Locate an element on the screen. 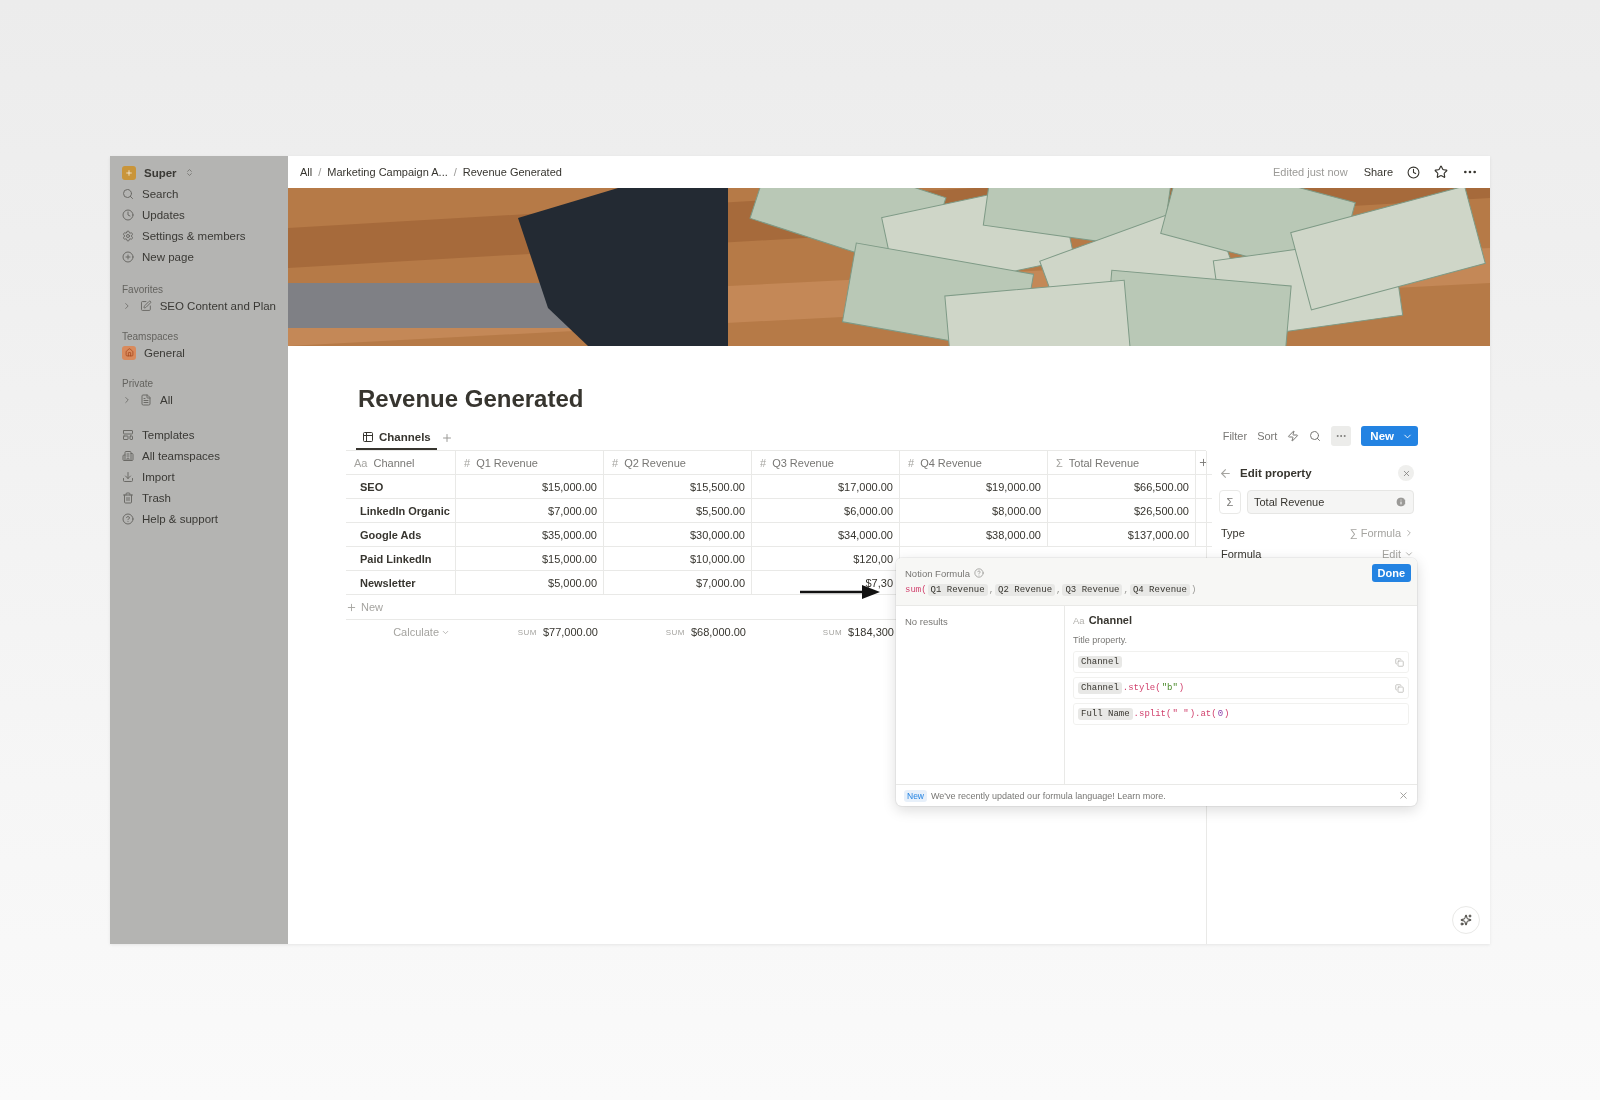 The width and height of the screenshot is (1600, 1100). info-icon is located at coordinates (1401, 502).